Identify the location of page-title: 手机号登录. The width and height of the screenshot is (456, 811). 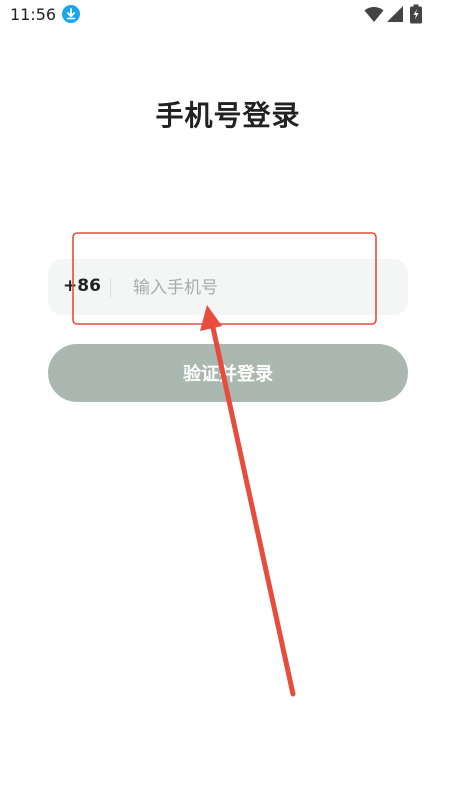
(228, 115).